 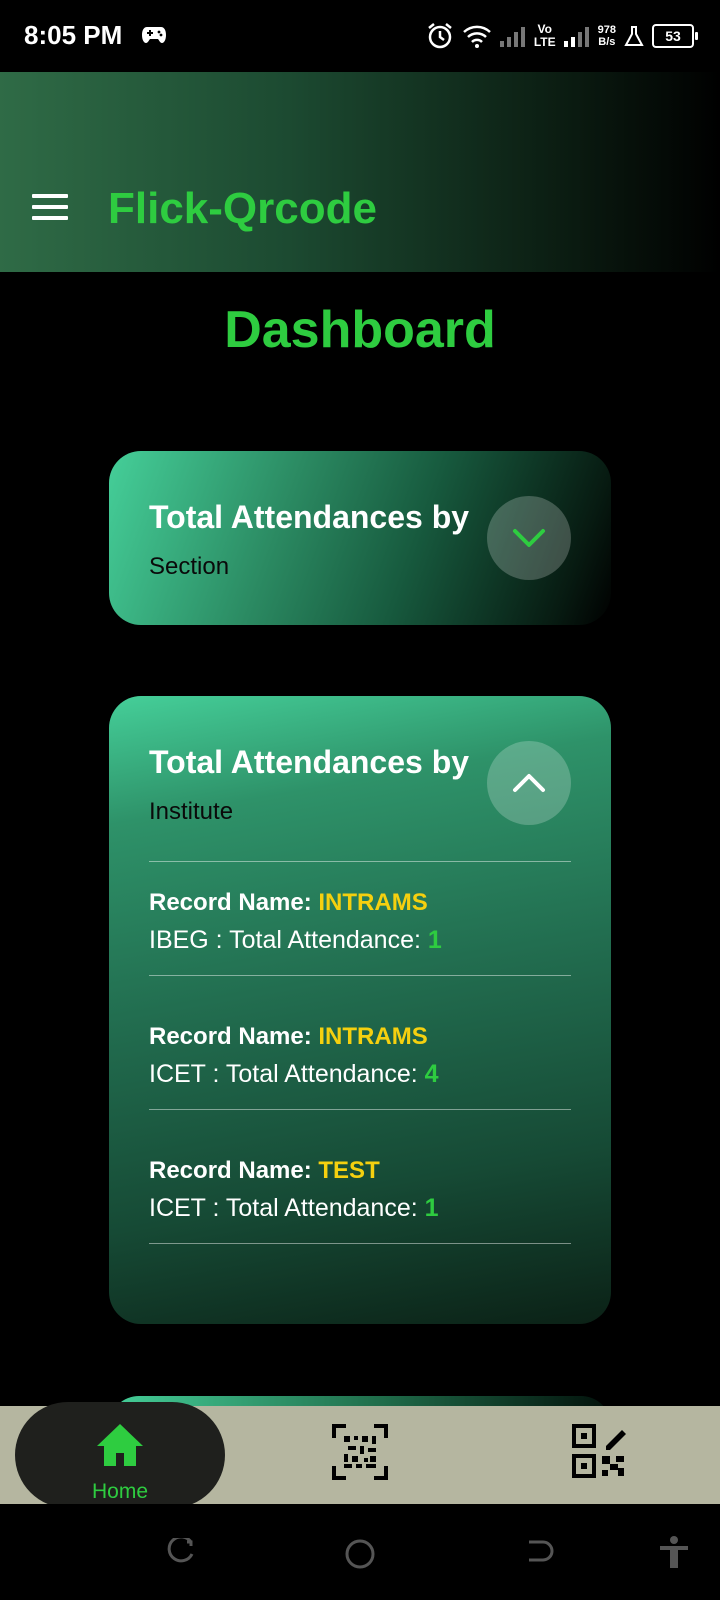 I want to click on recent-apps-icon, so click(x=180, y=1553).